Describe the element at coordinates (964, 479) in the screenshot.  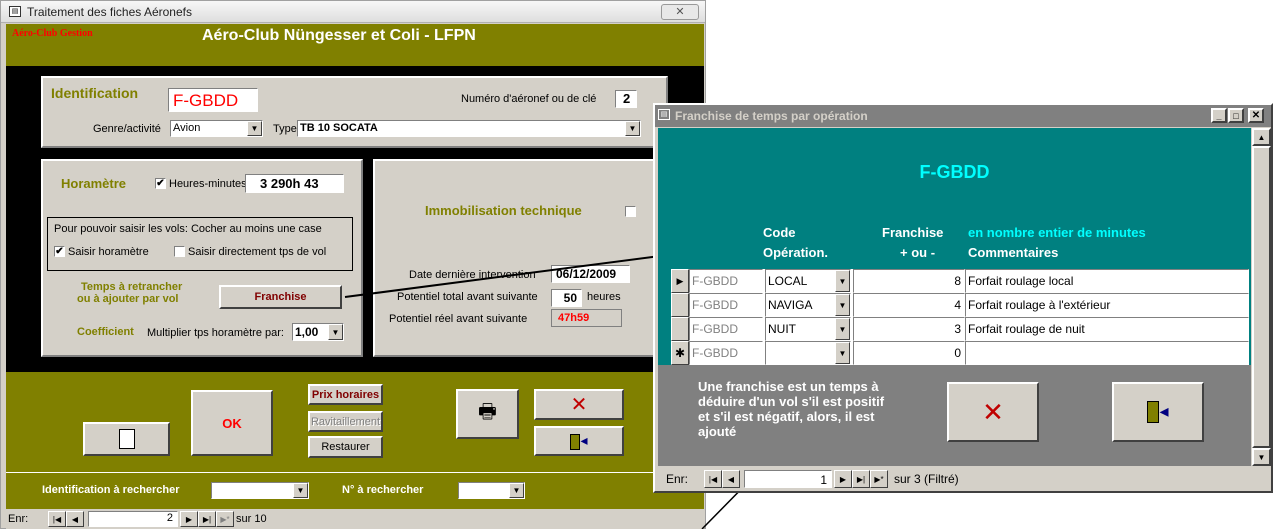
I see `franchise-record-navigator: Enr: |◀ ◀ 1 ▶ ▶| ▶* sur 3 (Filtré)` at that location.